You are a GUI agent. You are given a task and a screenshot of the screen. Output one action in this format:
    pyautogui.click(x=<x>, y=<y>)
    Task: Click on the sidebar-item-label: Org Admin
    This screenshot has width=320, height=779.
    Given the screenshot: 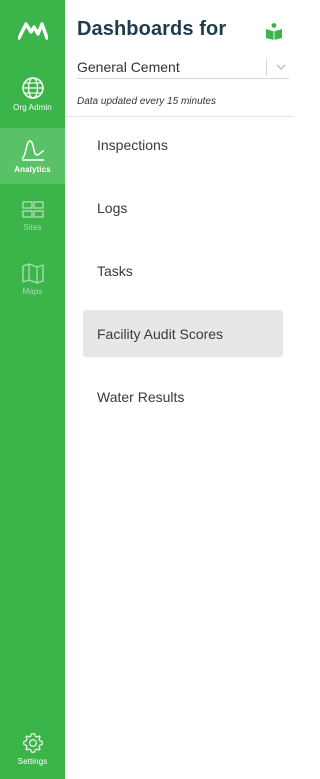 What is the action you would take?
    pyautogui.click(x=32, y=107)
    